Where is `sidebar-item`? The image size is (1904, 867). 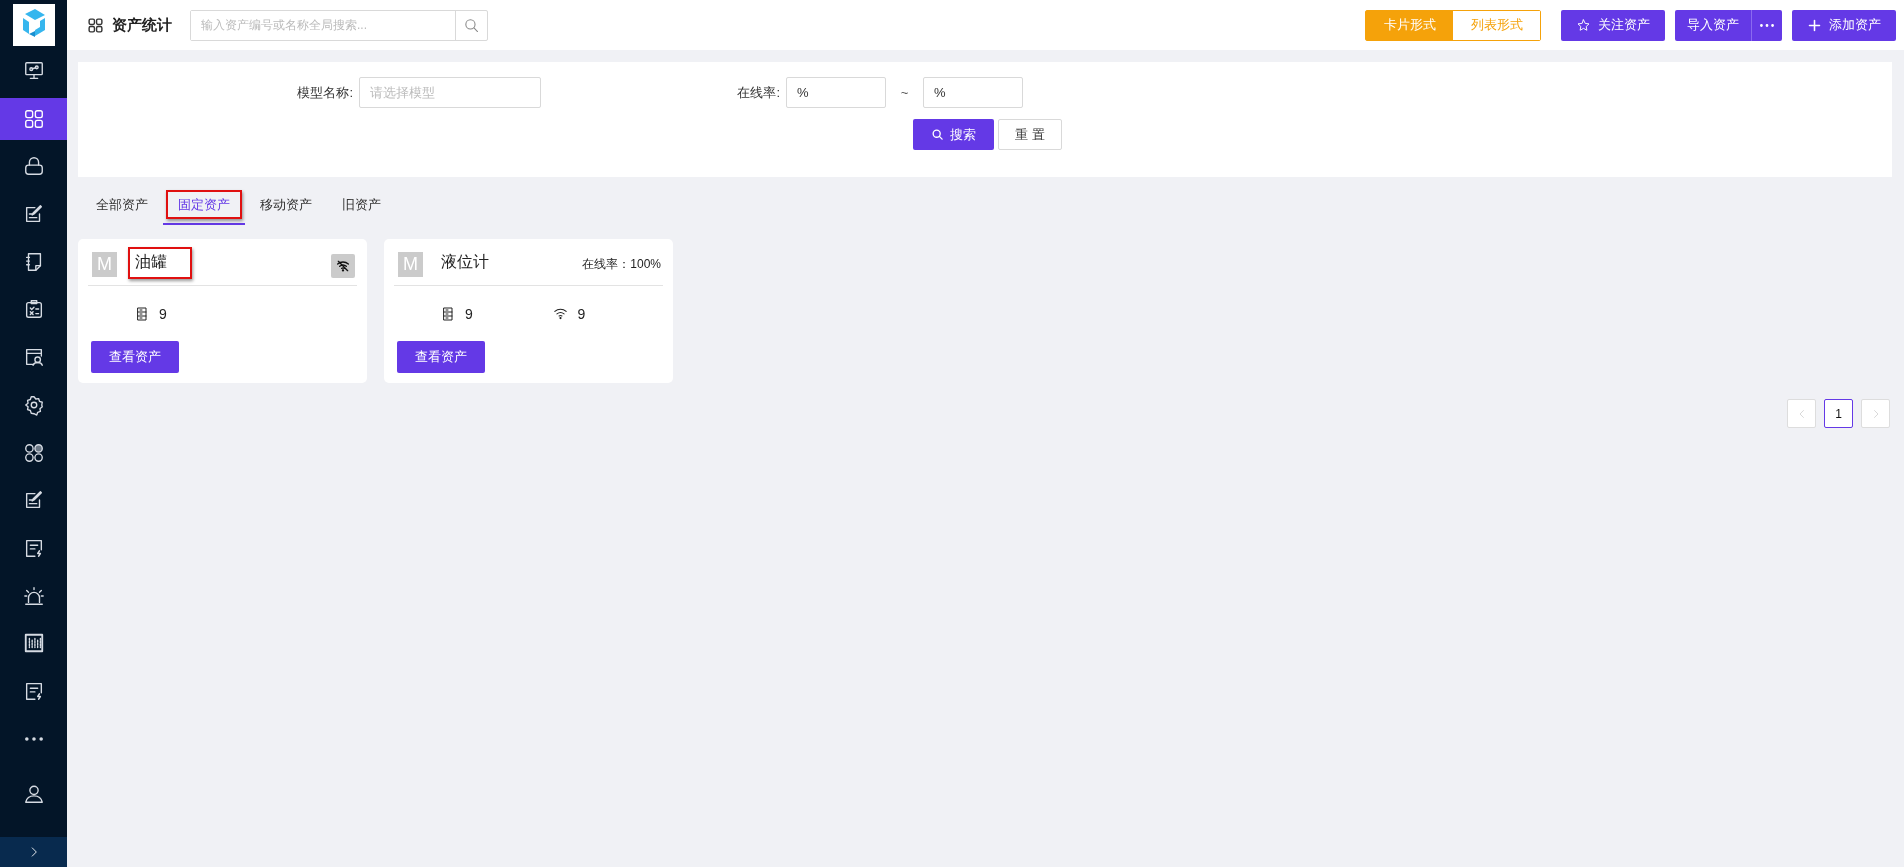 sidebar-item is located at coordinates (33, 118).